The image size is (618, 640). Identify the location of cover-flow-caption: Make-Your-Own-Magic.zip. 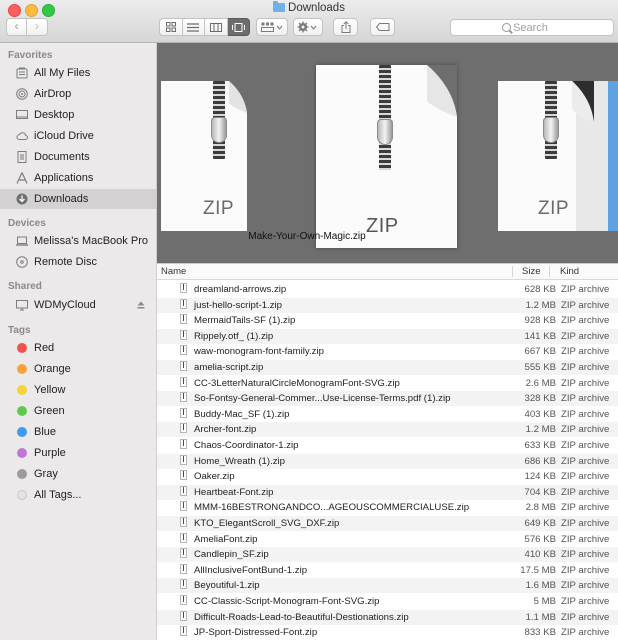
(307, 236).